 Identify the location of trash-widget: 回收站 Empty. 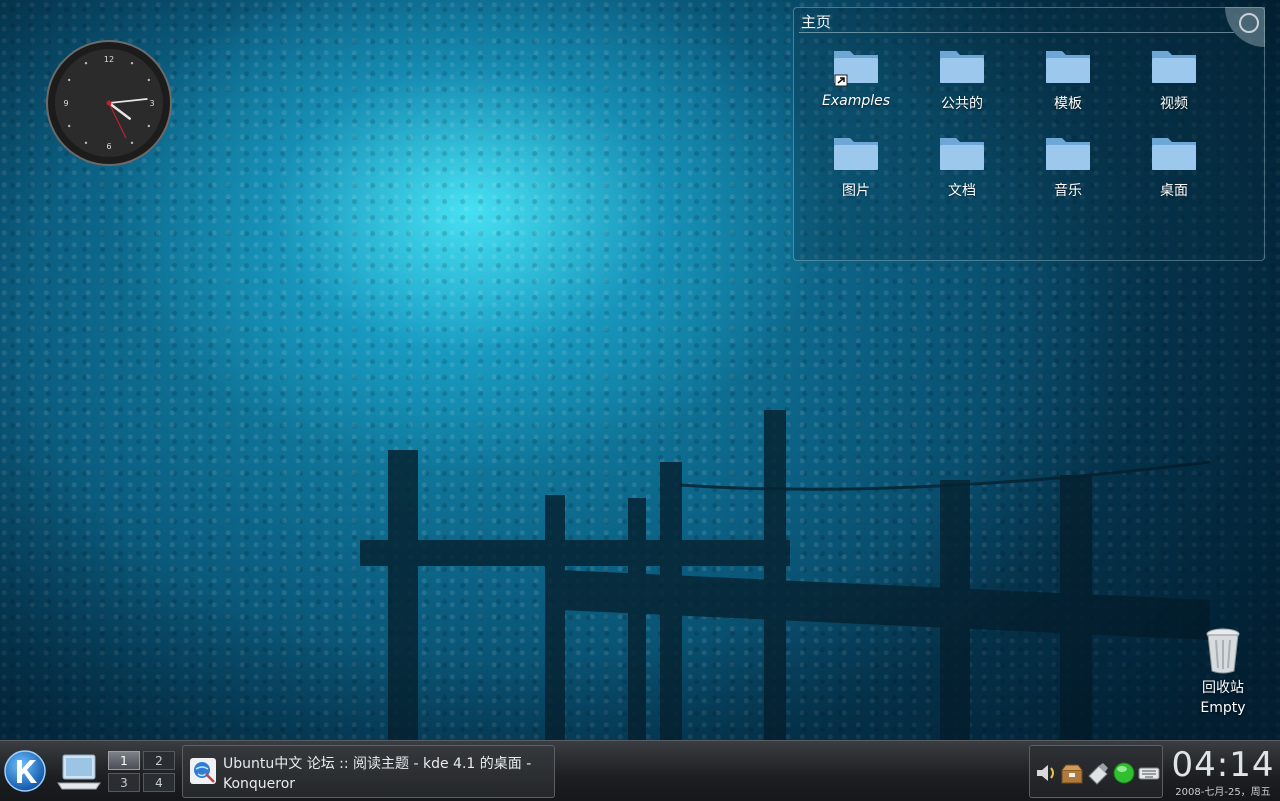
(1223, 673).